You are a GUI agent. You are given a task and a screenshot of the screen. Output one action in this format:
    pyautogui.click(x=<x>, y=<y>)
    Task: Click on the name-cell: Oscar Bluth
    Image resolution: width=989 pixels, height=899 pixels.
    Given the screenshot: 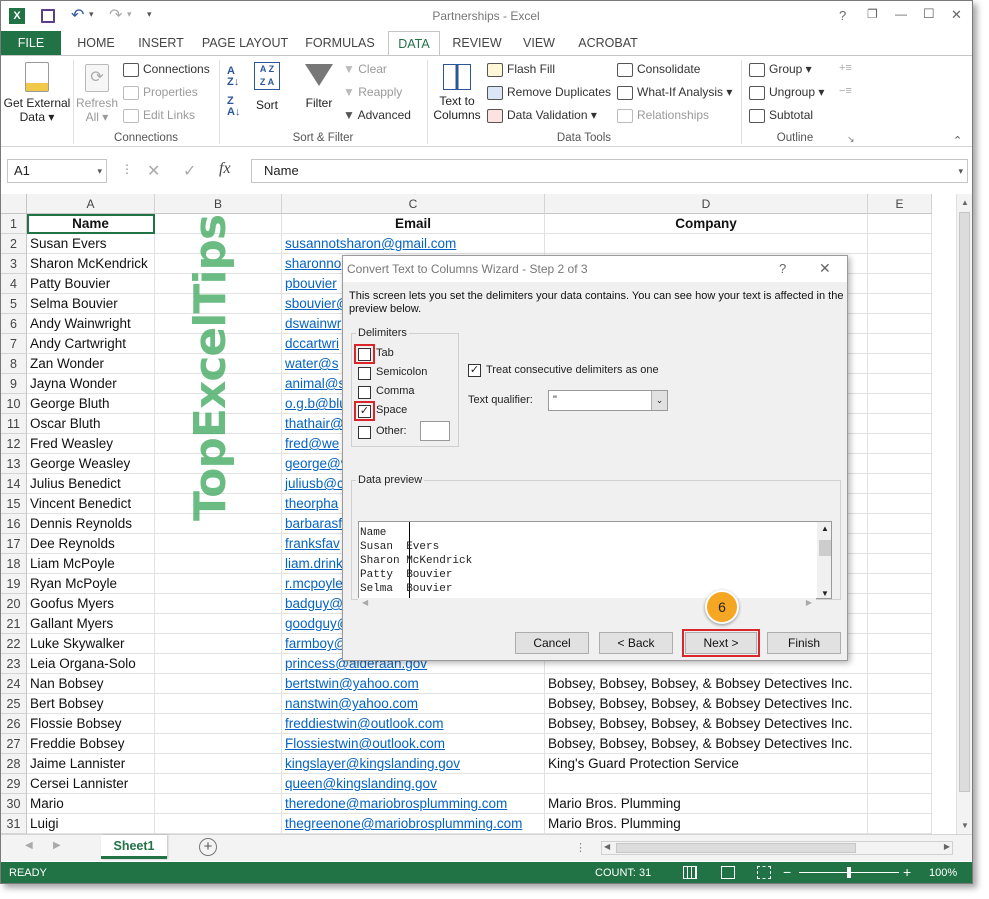 What is the action you would take?
    pyautogui.click(x=91, y=424)
    